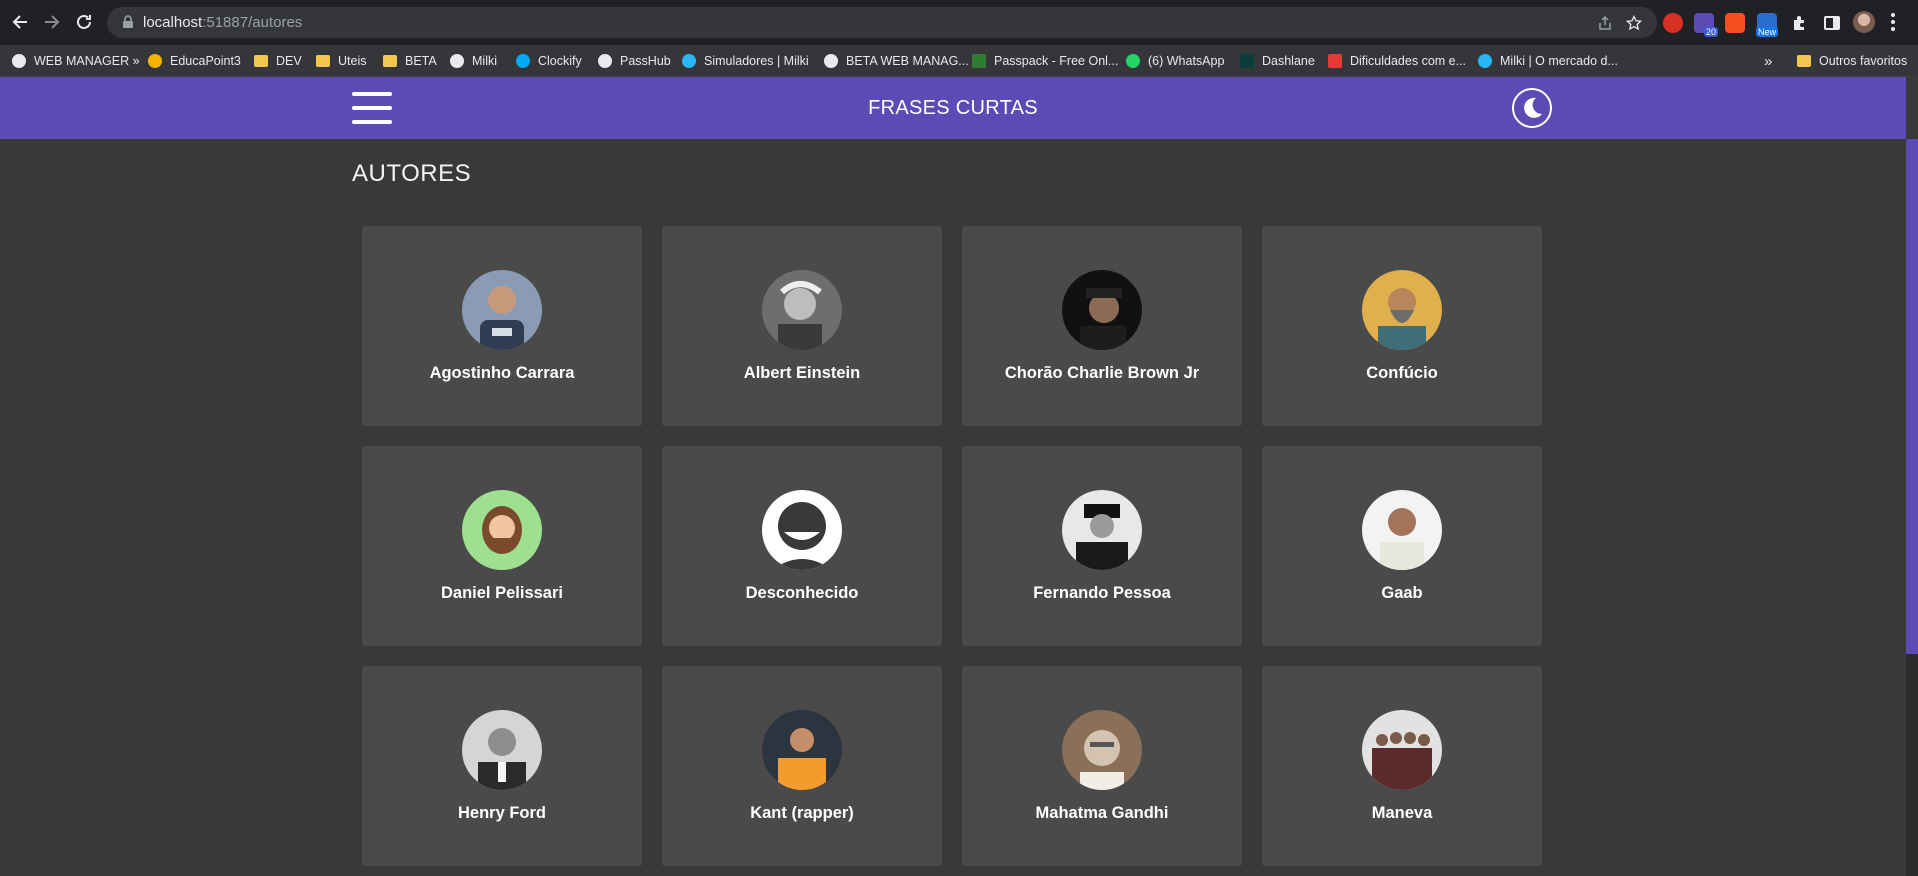 Image resolution: width=1918 pixels, height=876 pixels. Describe the element at coordinates (1673, 23) in the screenshot. I see `extension-stop-icon` at that location.